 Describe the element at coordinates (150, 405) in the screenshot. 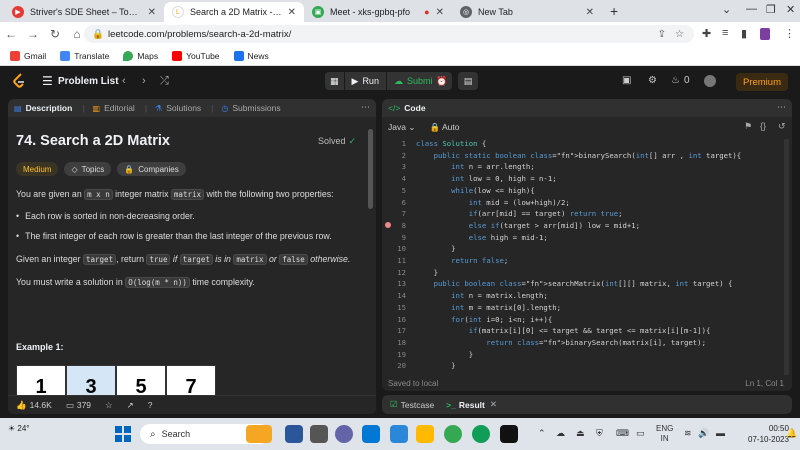

I see `help-icon: ?` at that location.